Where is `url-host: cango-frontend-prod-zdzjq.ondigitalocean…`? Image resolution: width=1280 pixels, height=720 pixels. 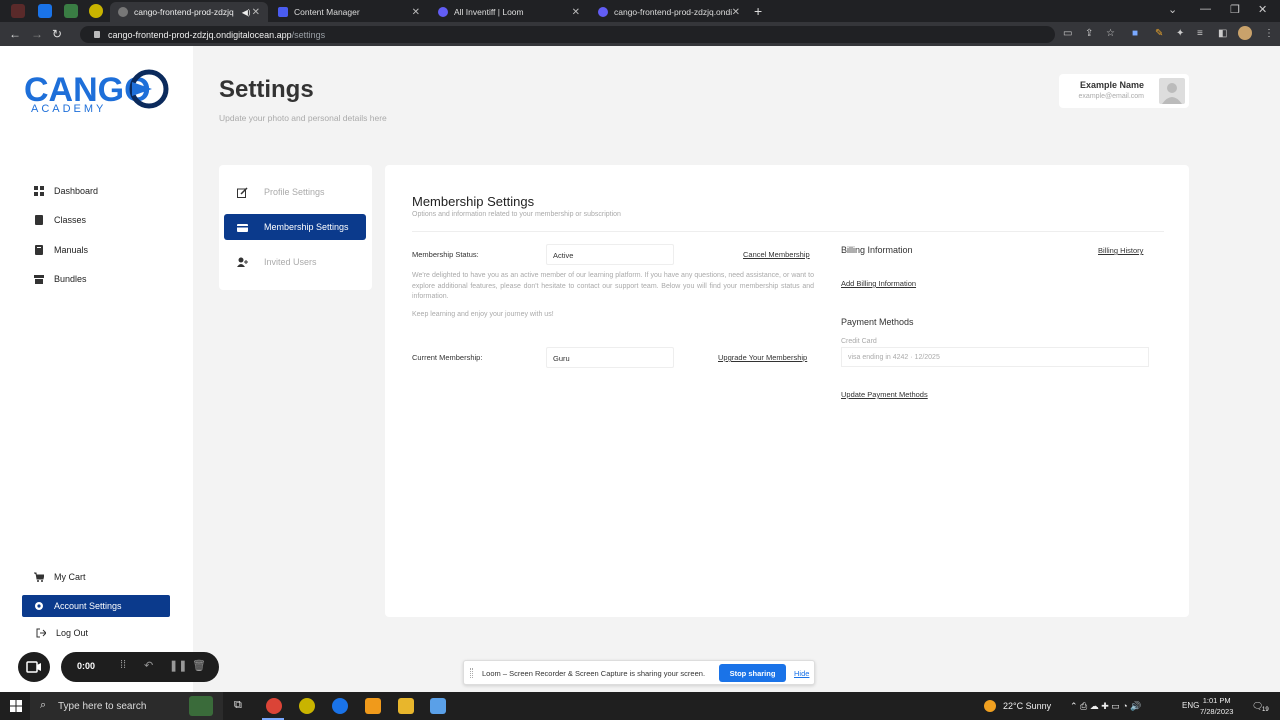 url-host: cango-frontend-prod-zdzjq.ondigitalocean… is located at coordinates (200, 34).